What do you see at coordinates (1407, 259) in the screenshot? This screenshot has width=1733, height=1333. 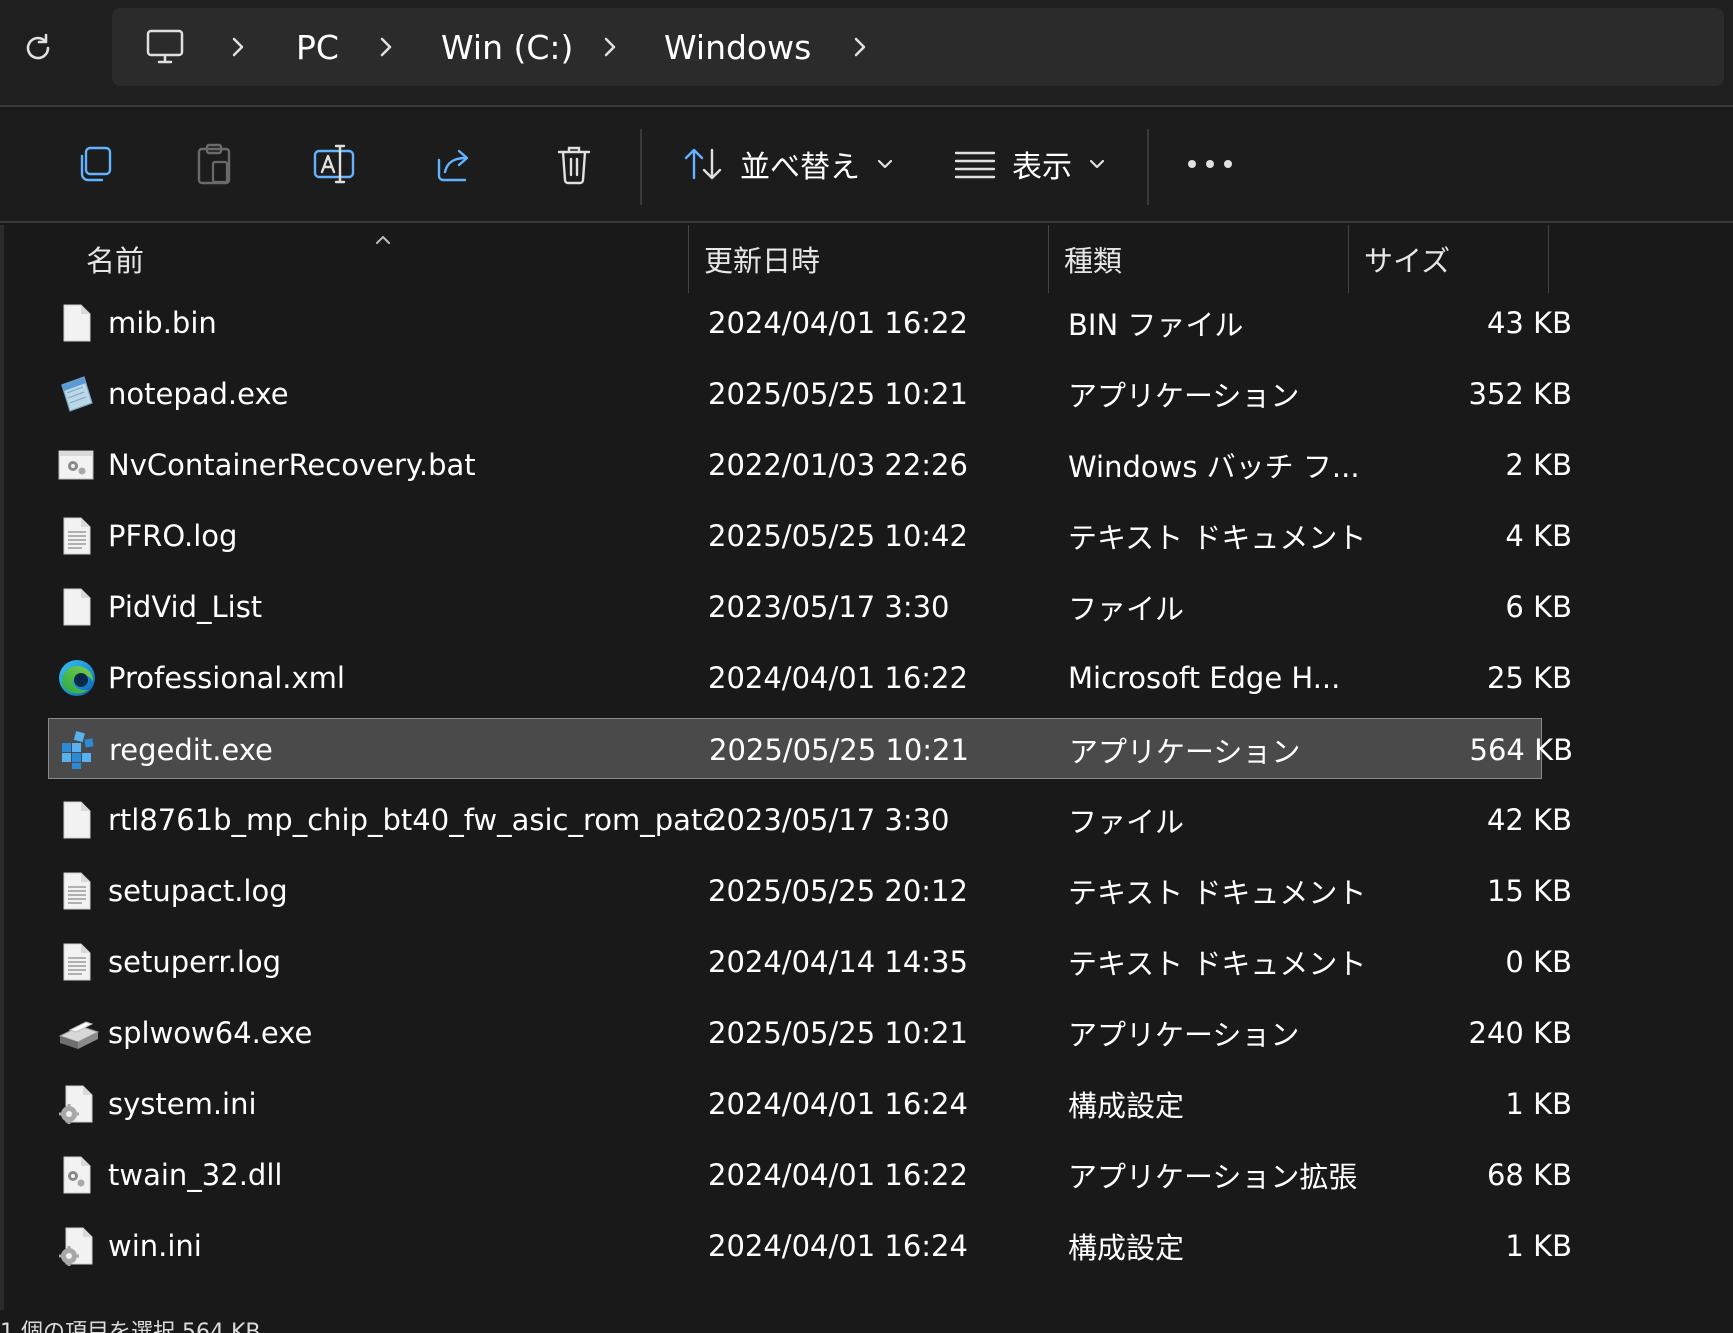 I see `column-header-size: サイズ` at bounding box center [1407, 259].